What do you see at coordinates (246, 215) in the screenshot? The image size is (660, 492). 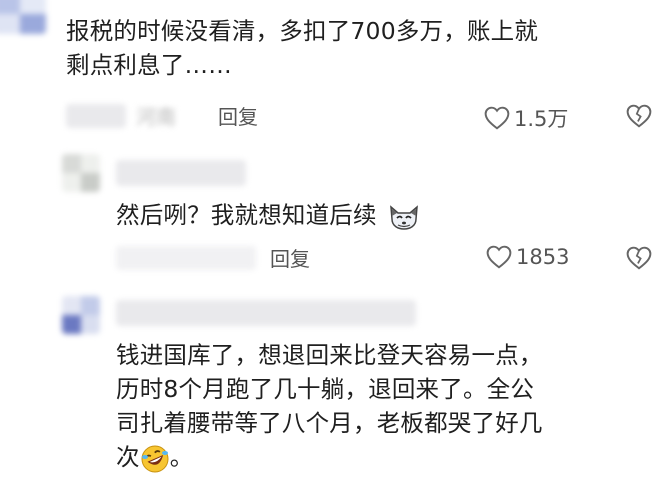 I see `comment-text-line: 然后咧？我就想知道后续` at bounding box center [246, 215].